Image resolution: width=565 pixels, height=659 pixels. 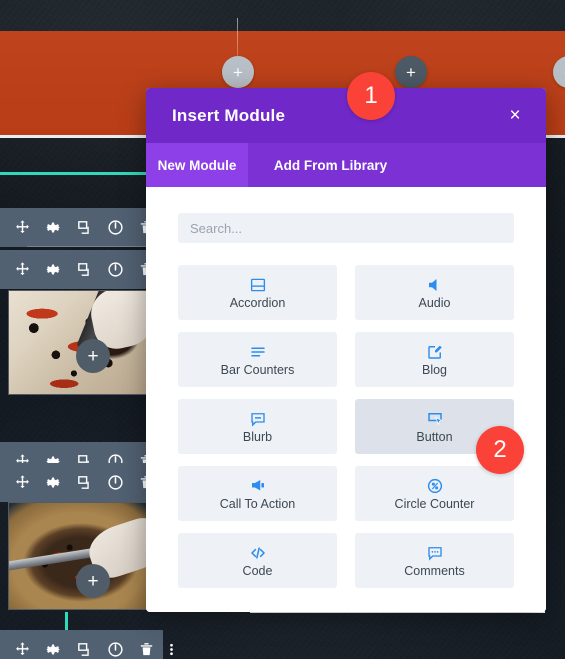 What do you see at coordinates (500, 450) in the screenshot?
I see `step-badge-2: 2` at bounding box center [500, 450].